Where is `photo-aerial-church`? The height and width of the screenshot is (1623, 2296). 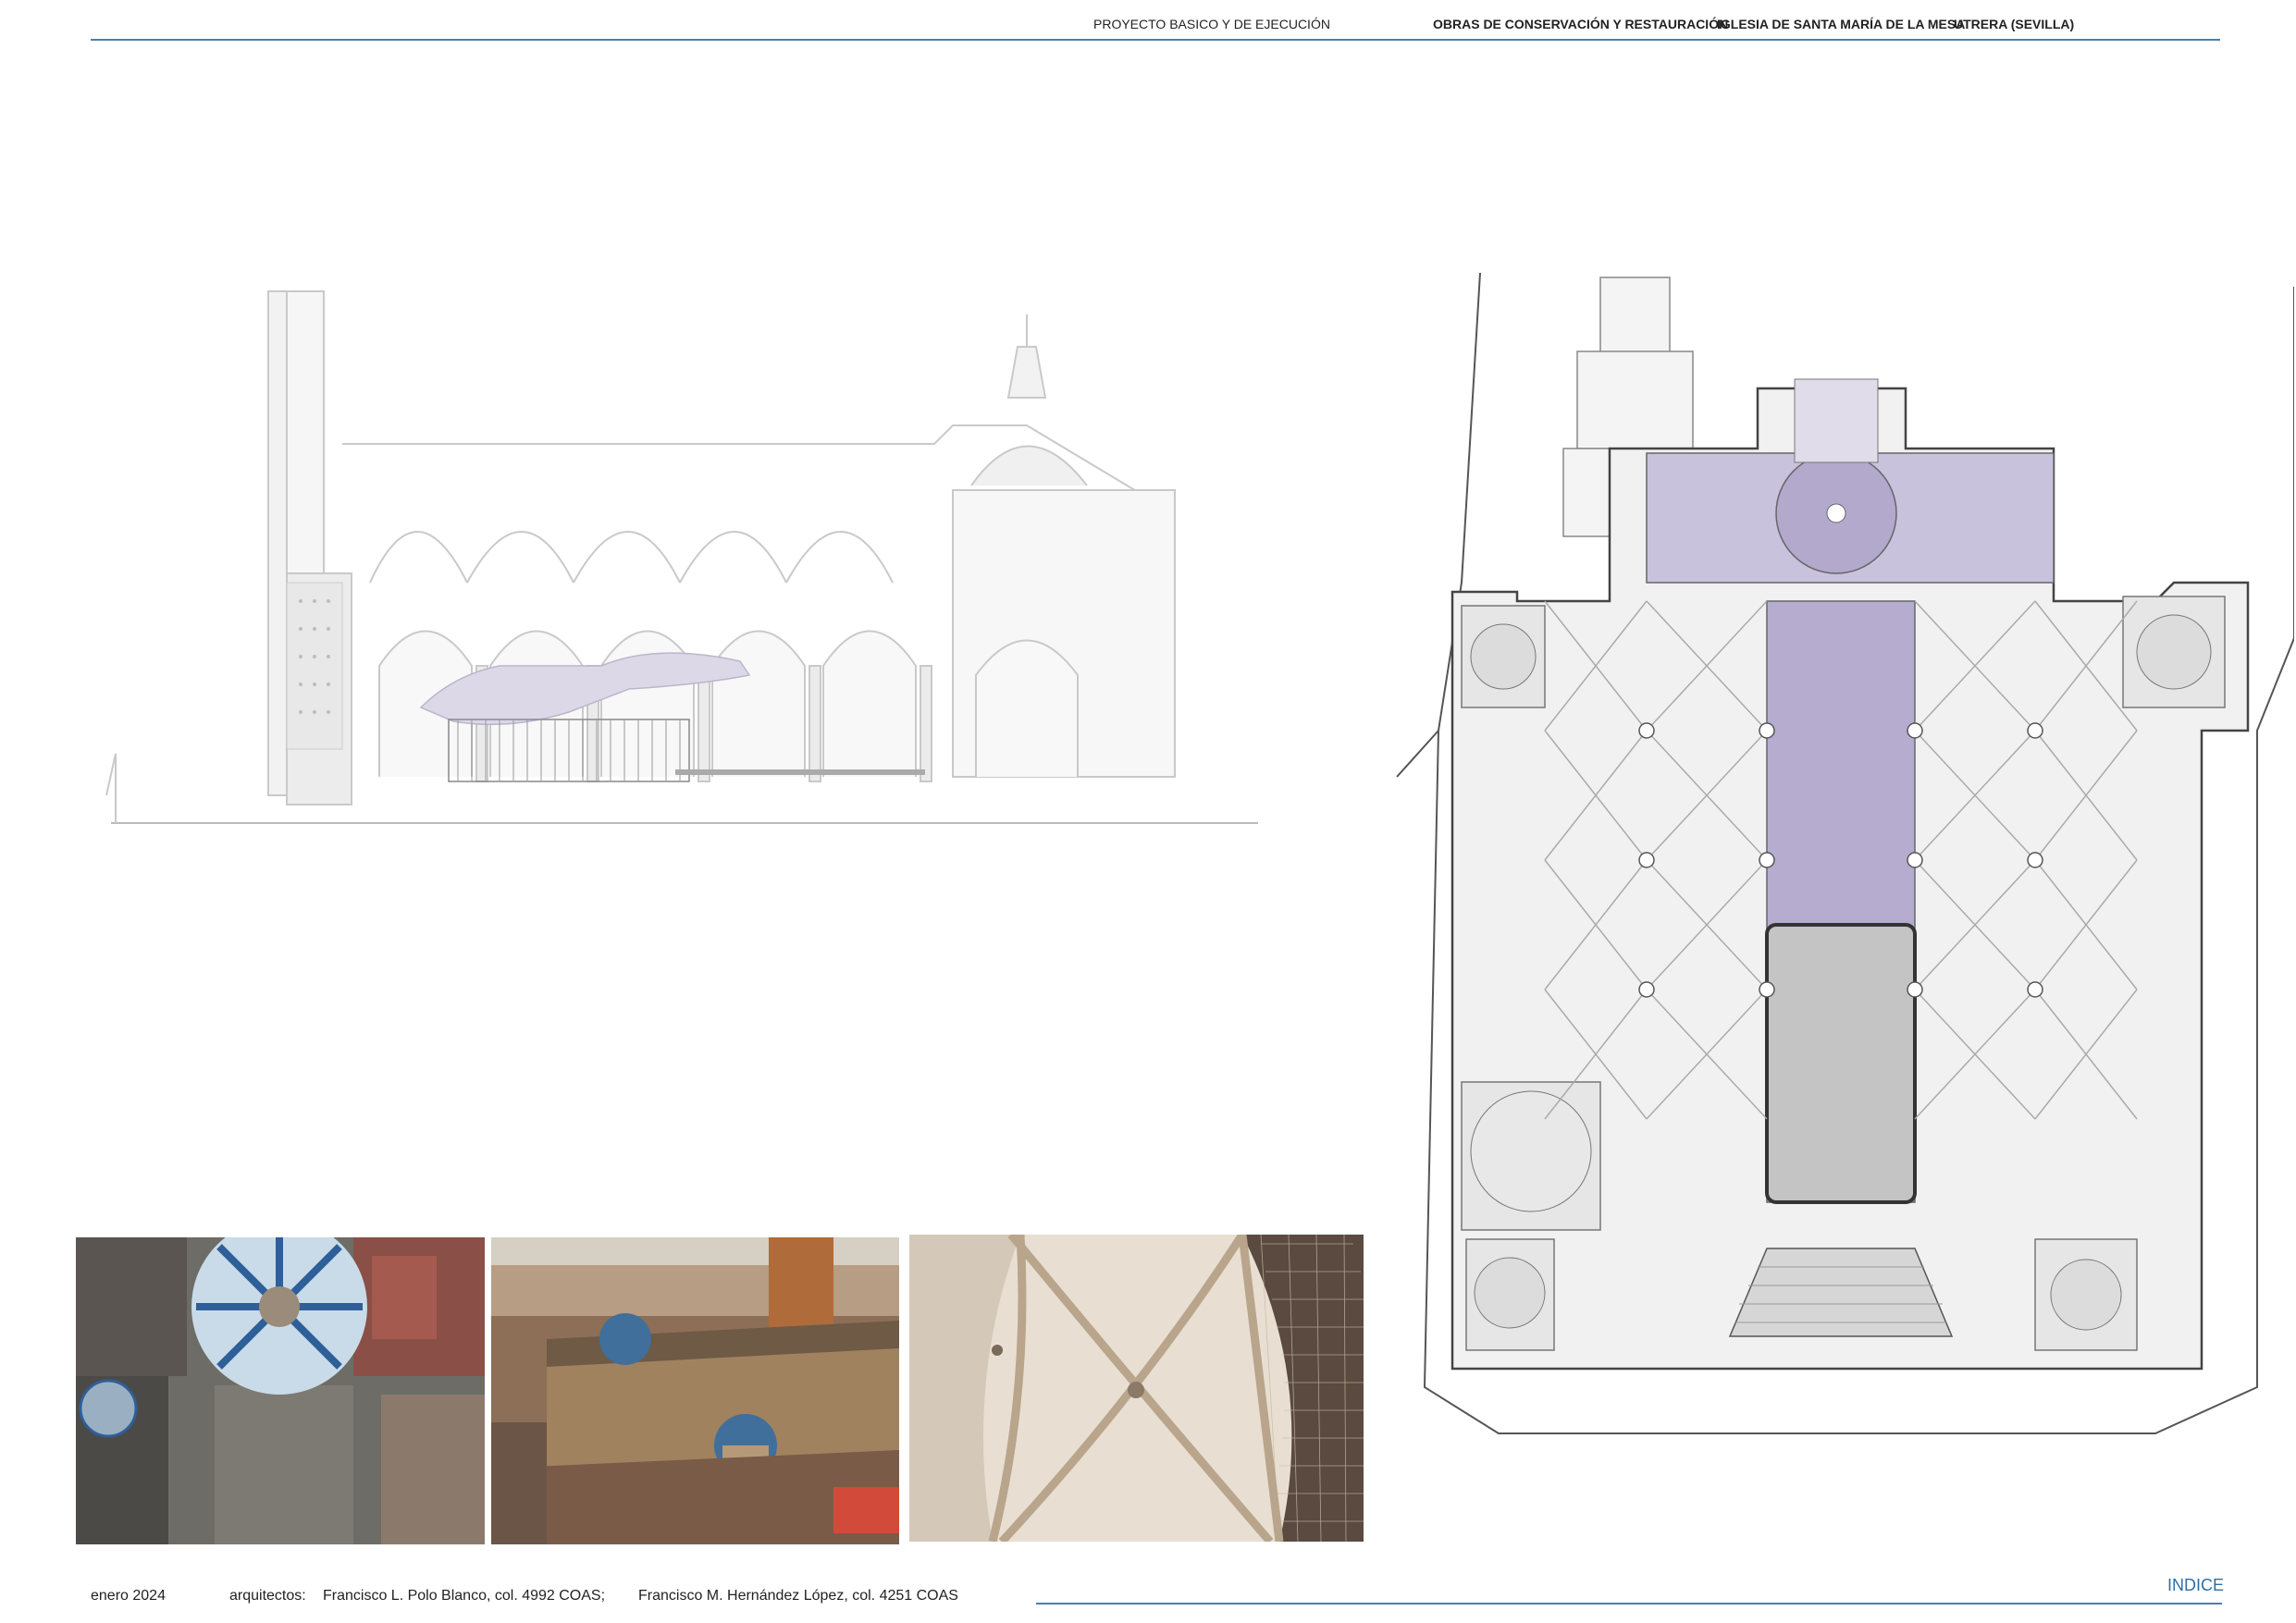 photo-aerial-church is located at coordinates (695, 1390).